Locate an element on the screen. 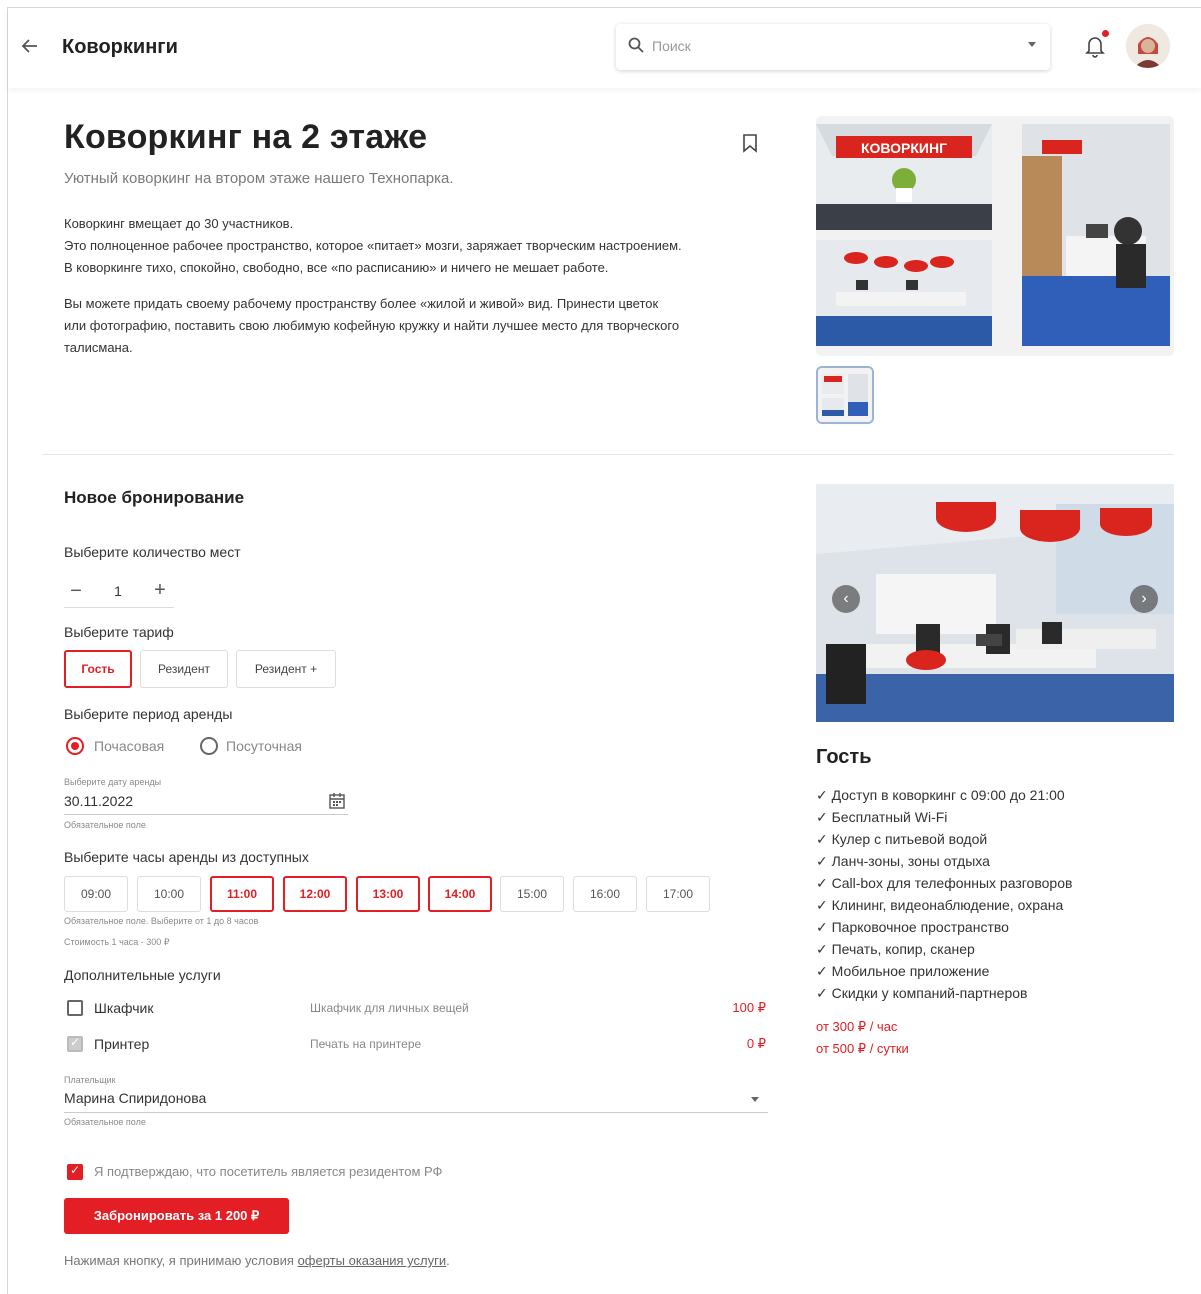 The height and width of the screenshot is (1294, 1201). search-box is located at coordinates (833, 47).